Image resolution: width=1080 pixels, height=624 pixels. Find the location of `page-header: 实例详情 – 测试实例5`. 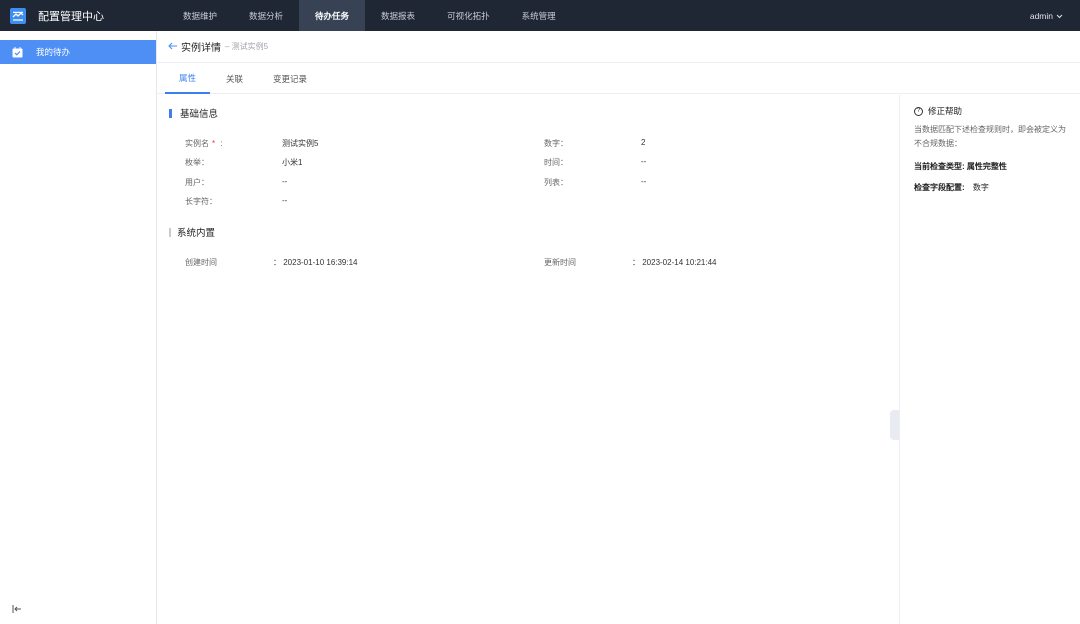

page-header: 实例详情 – 测试实例5 is located at coordinates (618, 47).